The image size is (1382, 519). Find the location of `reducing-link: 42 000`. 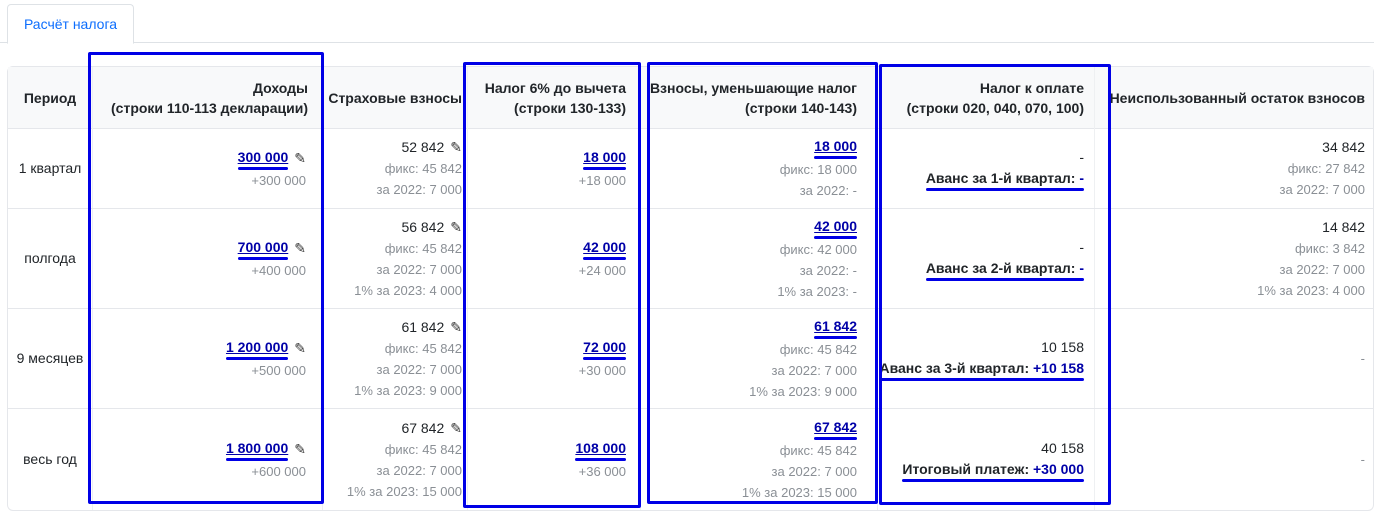

reducing-link: 42 000 is located at coordinates (835, 226).